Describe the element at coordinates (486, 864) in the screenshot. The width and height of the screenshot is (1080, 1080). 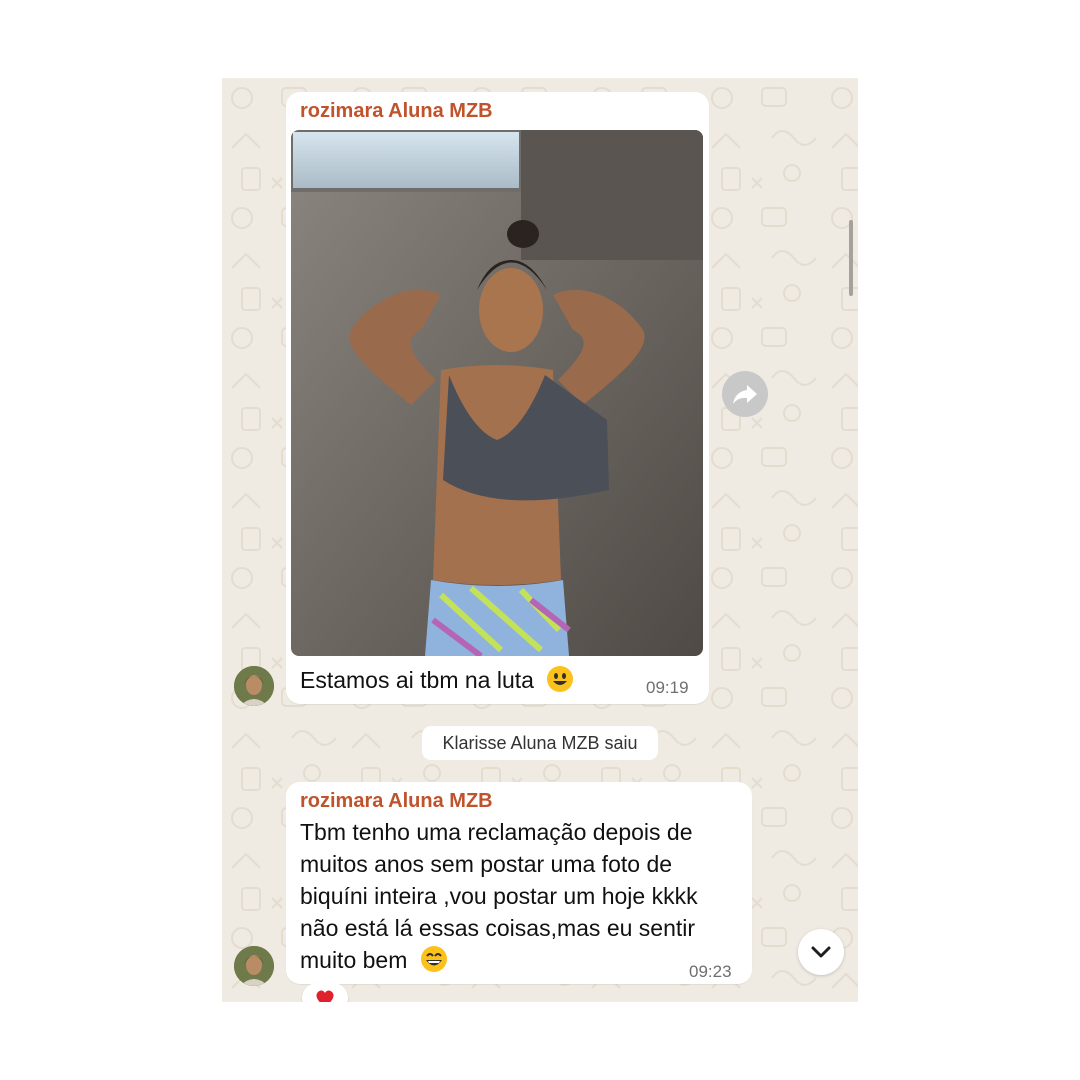
I see `message-line: muitos anos sem postar uma foto de` at that location.